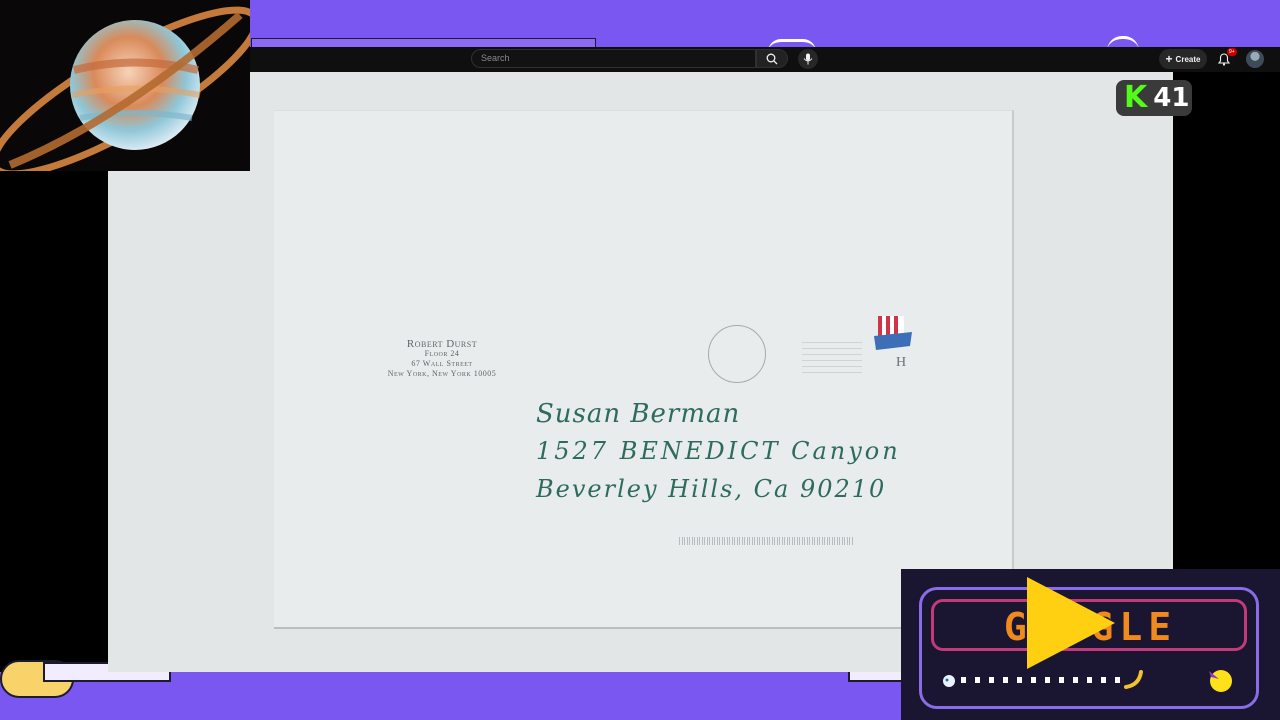  I want to click on postmark-circle, so click(737, 354).